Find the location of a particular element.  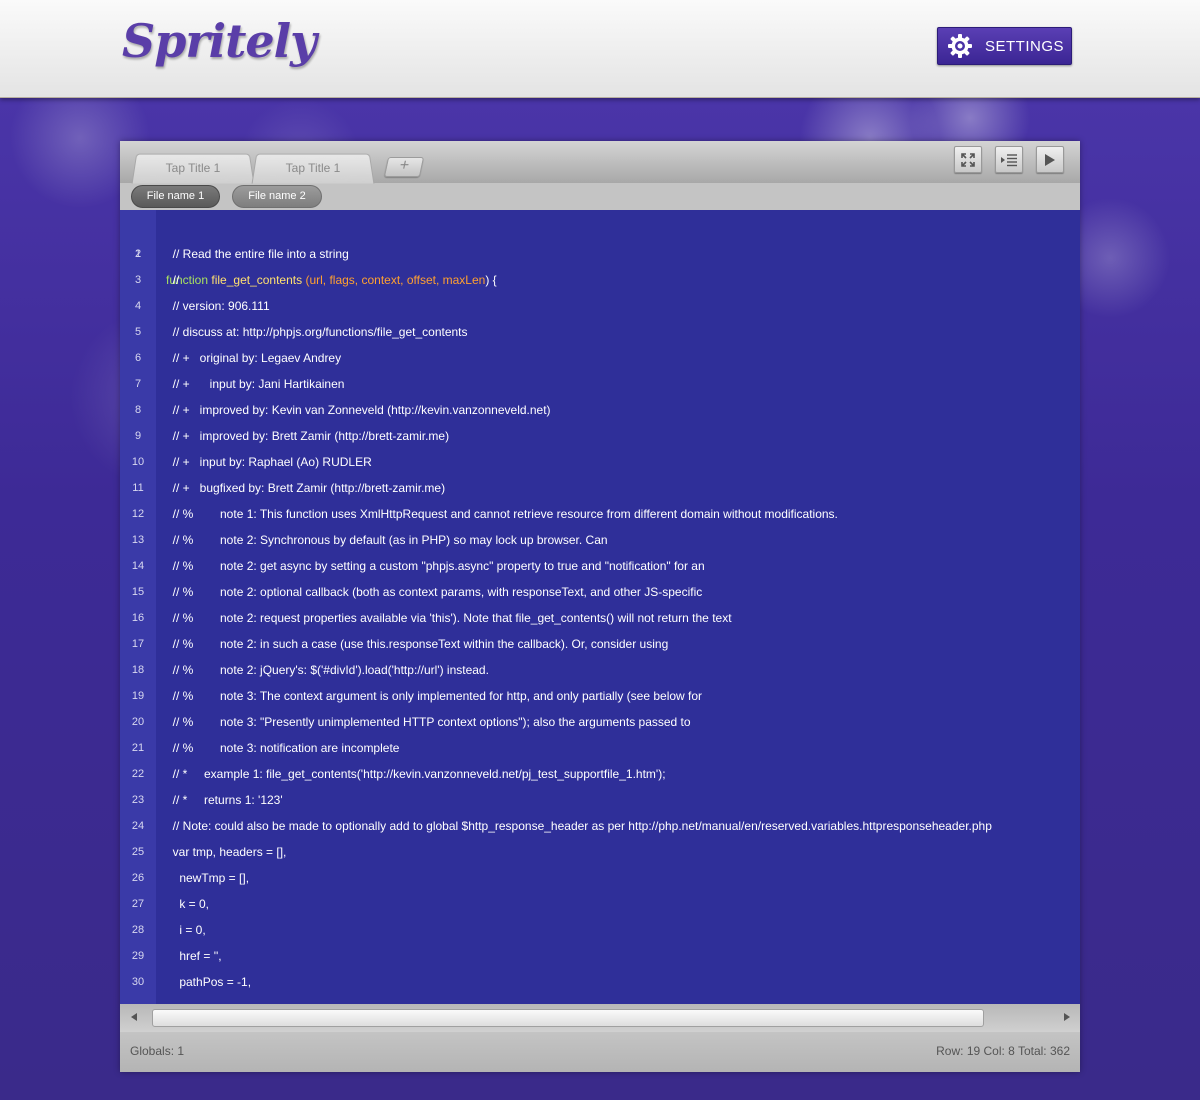

line-number: 28 is located at coordinates (138, 930).